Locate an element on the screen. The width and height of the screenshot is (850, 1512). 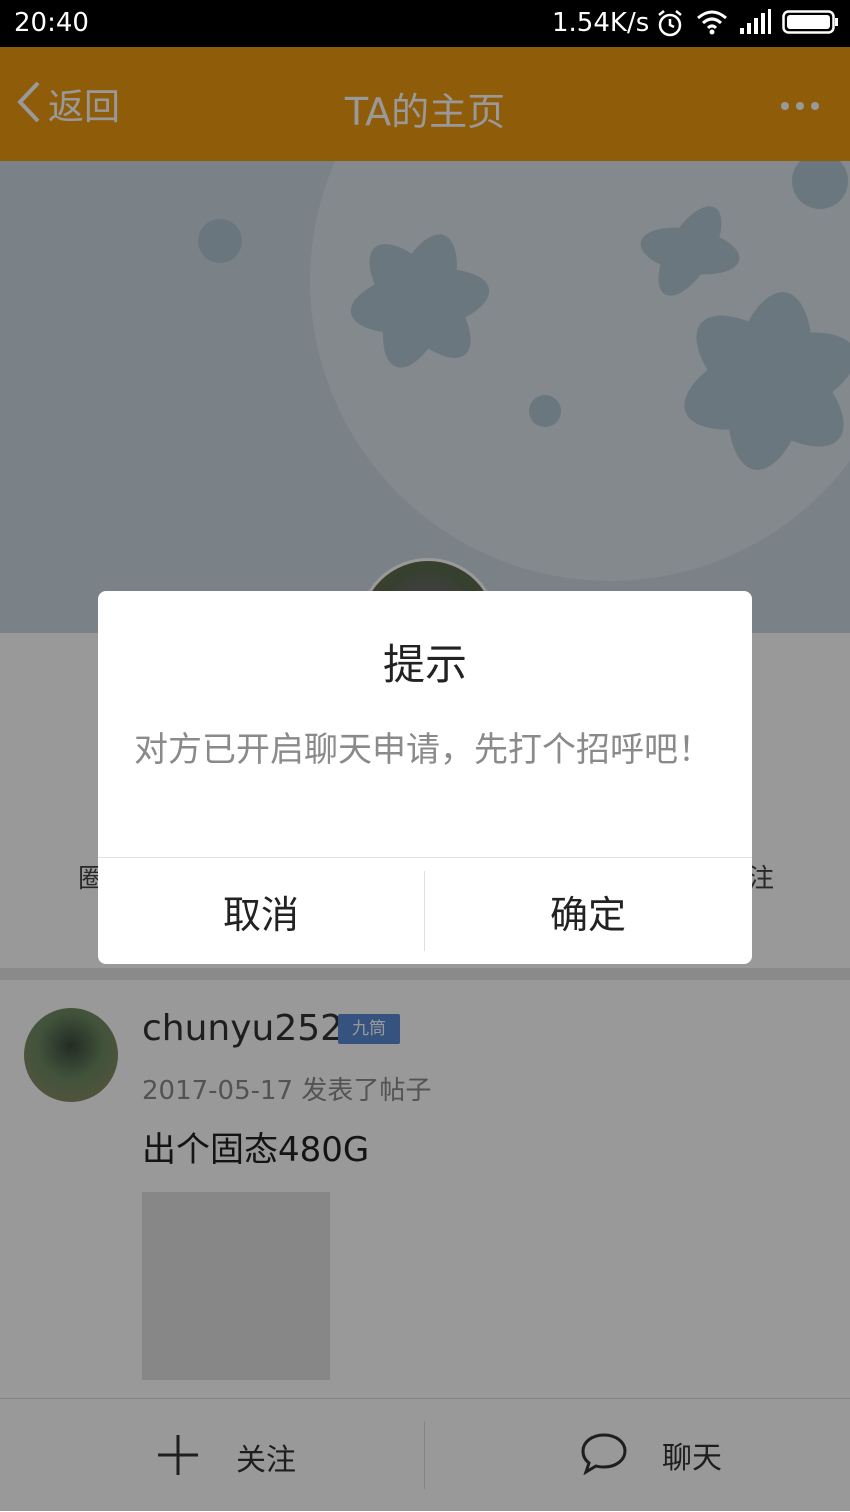
signal-icon is located at coordinates (755, 25).